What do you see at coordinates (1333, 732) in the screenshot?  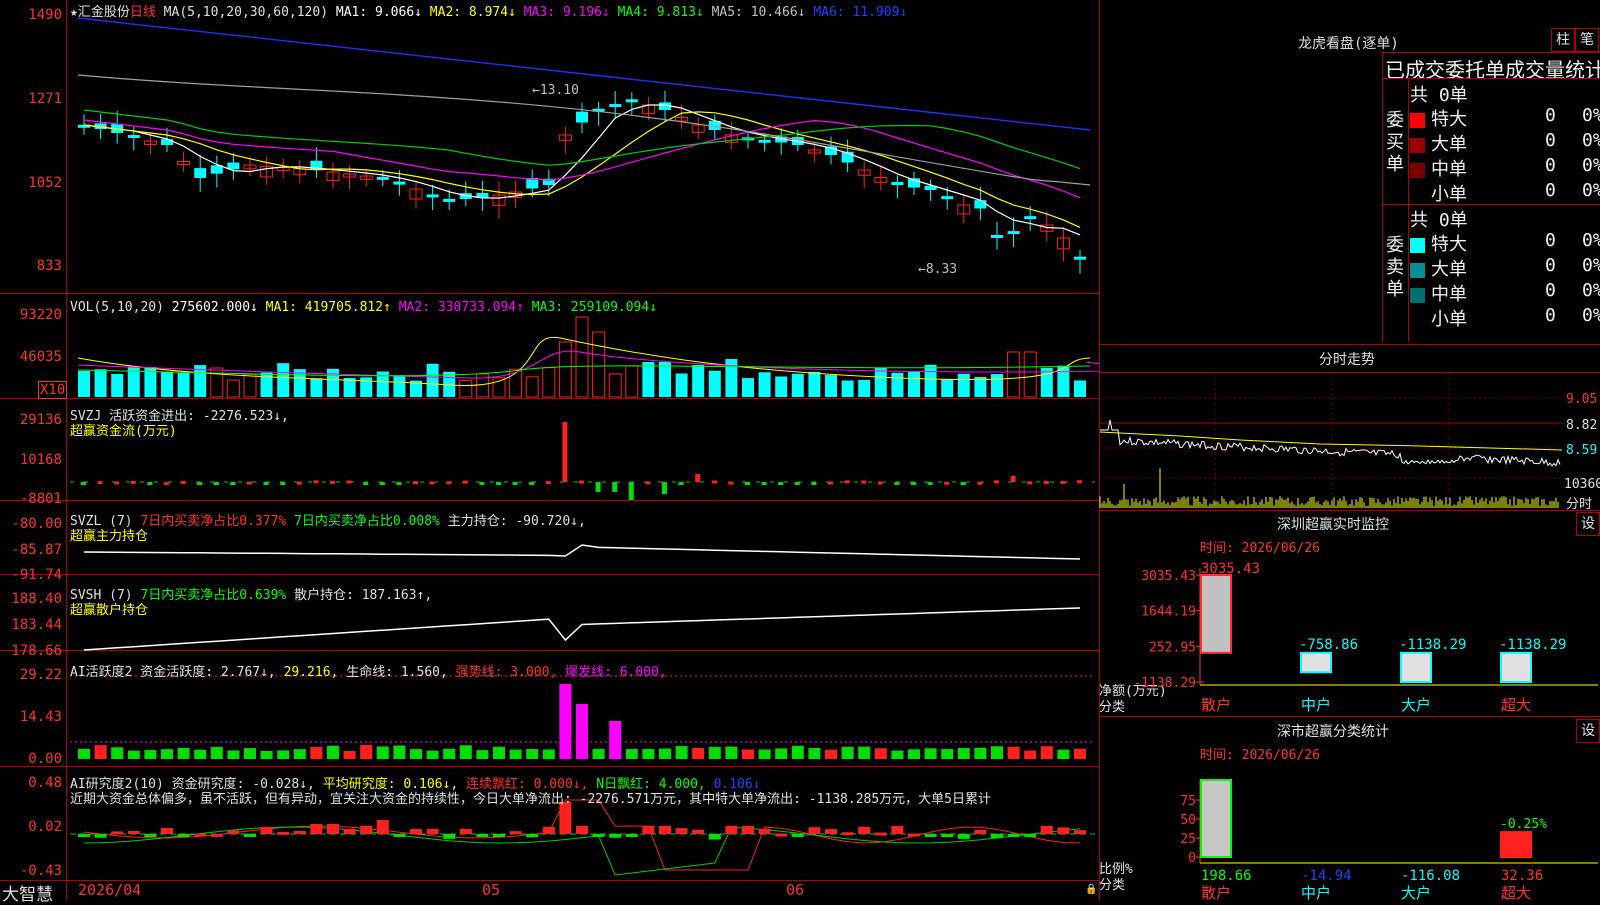 I see `sz-class-title: 深市超赢分类统计` at bounding box center [1333, 732].